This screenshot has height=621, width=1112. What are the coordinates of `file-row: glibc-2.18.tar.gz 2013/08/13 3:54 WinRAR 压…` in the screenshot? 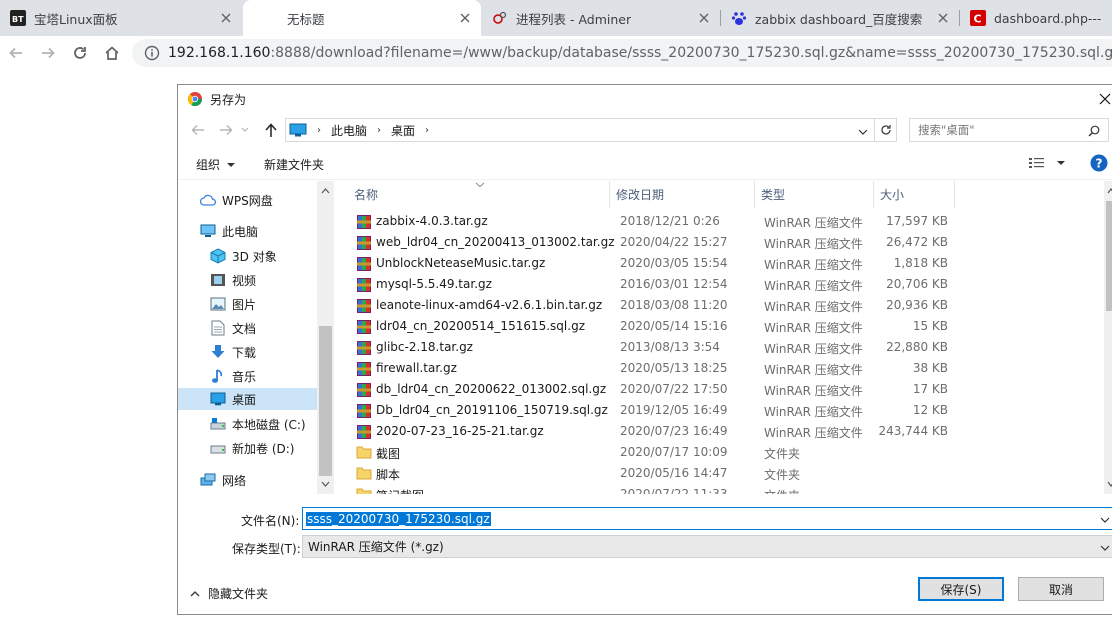 It's located at (652, 347).